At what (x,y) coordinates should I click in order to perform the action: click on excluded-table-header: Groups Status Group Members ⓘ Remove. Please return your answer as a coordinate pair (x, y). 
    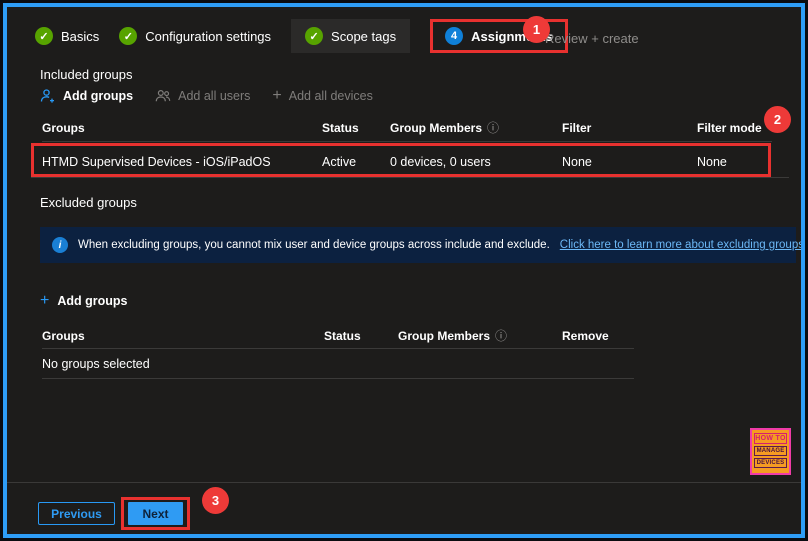
    Looking at the image, I should click on (338, 335).